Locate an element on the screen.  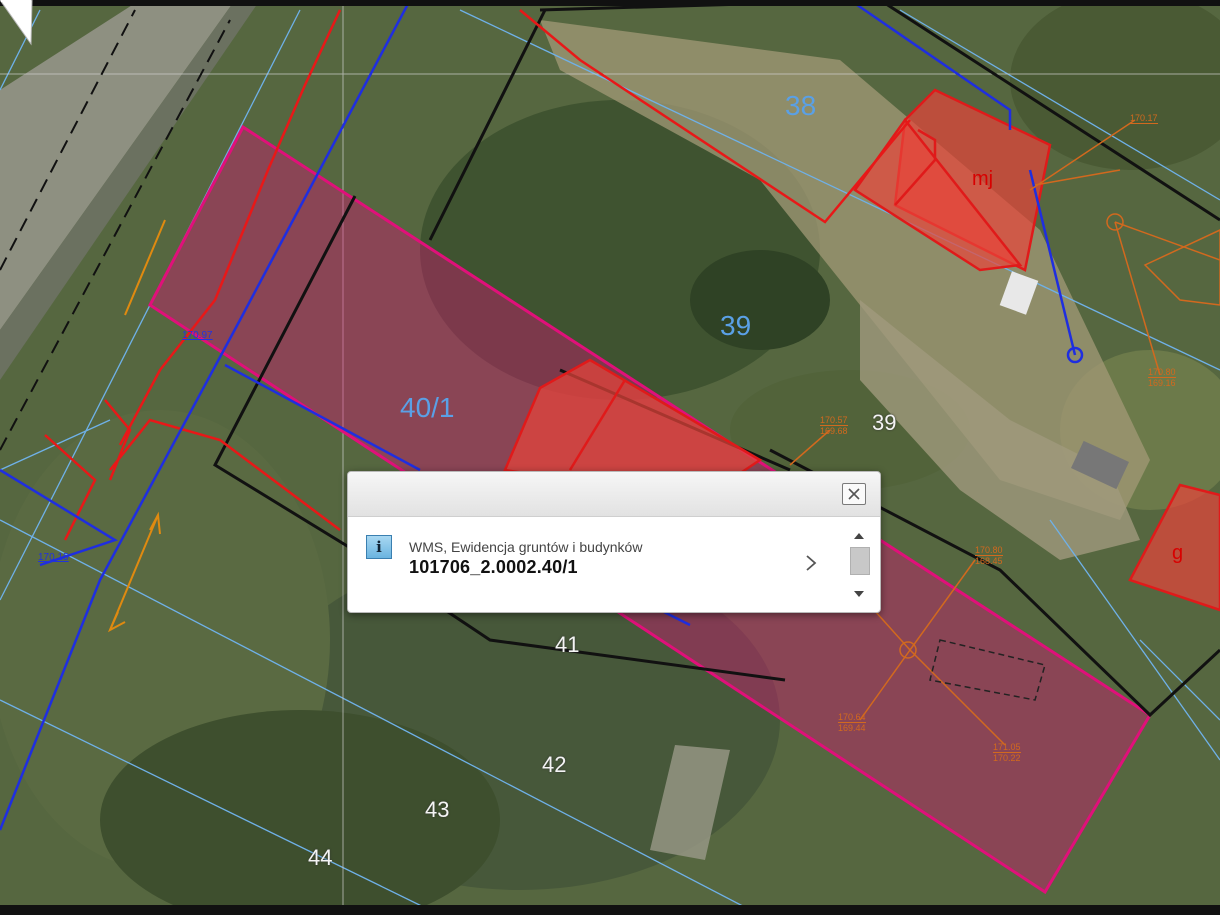
popup-header is located at coordinates (614, 494).